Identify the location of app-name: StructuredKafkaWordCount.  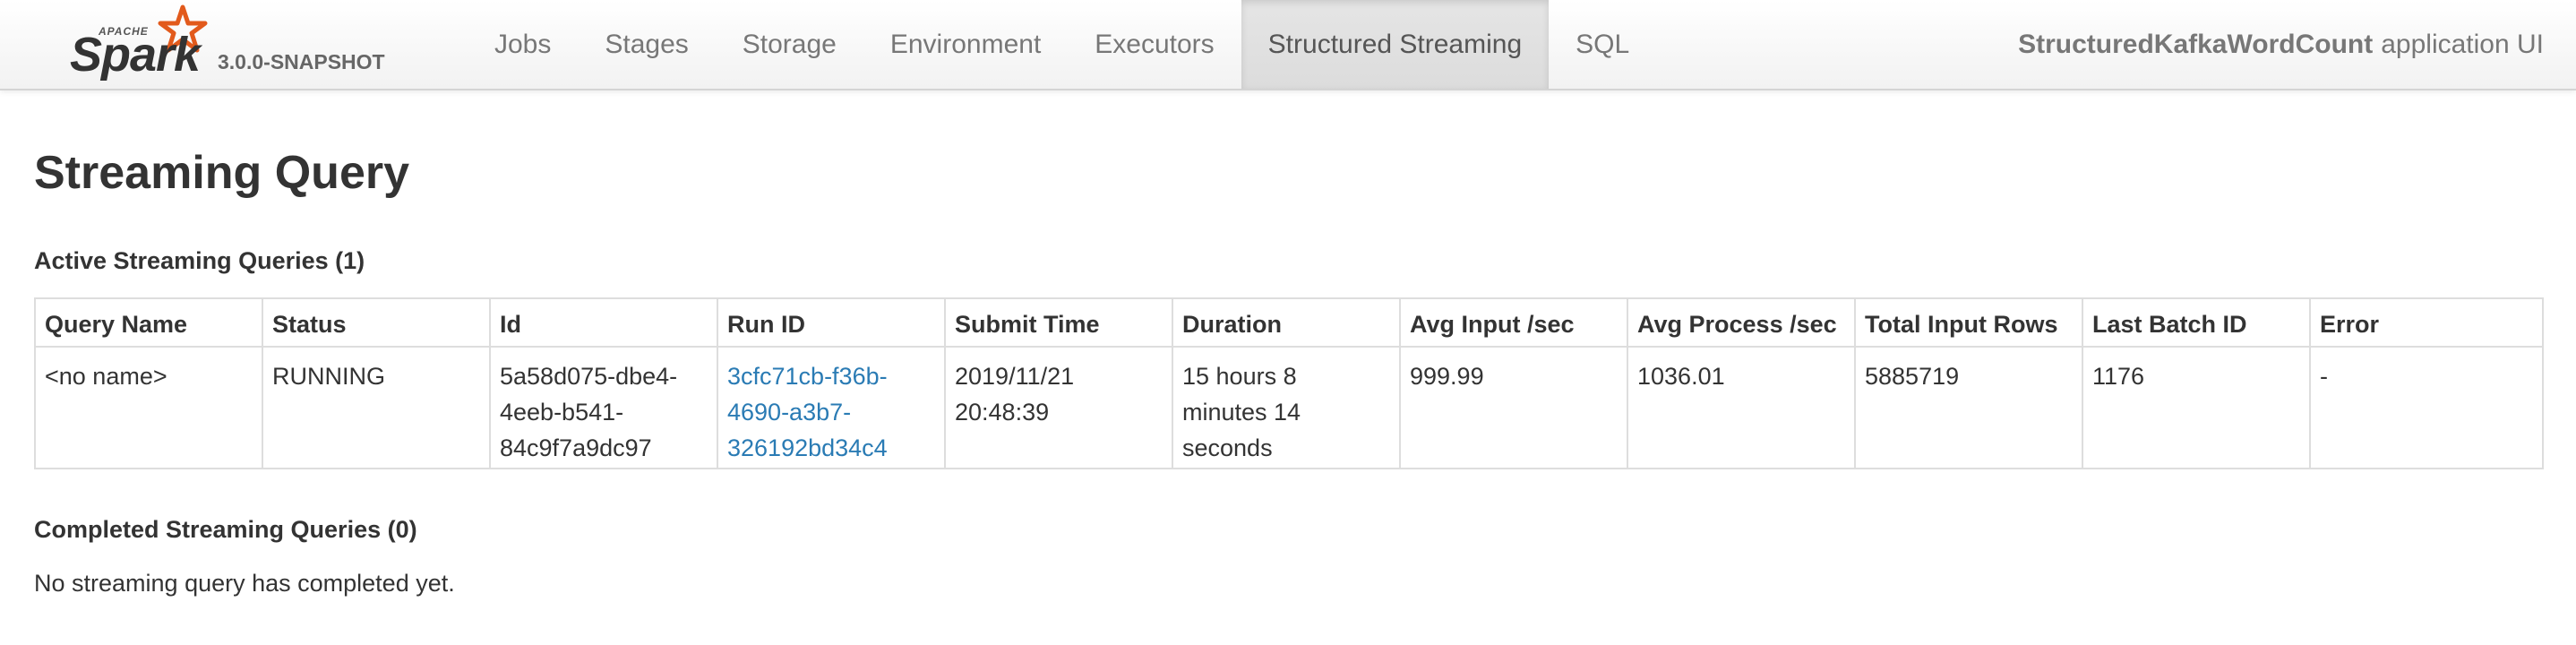
(2196, 44).